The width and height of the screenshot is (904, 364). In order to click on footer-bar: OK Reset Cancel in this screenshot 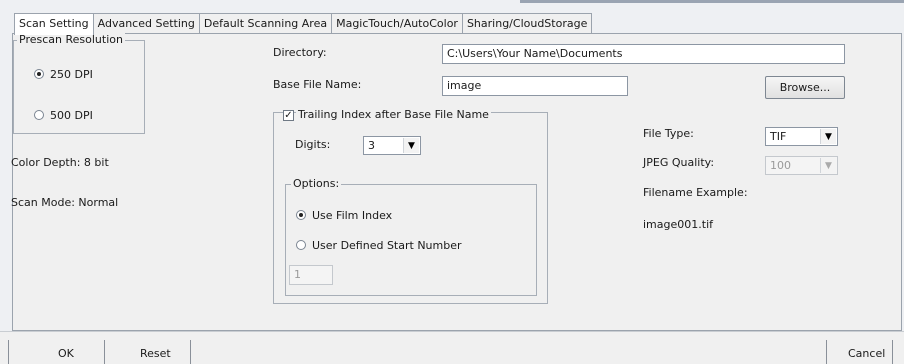, I will do `click(452, 347)`.